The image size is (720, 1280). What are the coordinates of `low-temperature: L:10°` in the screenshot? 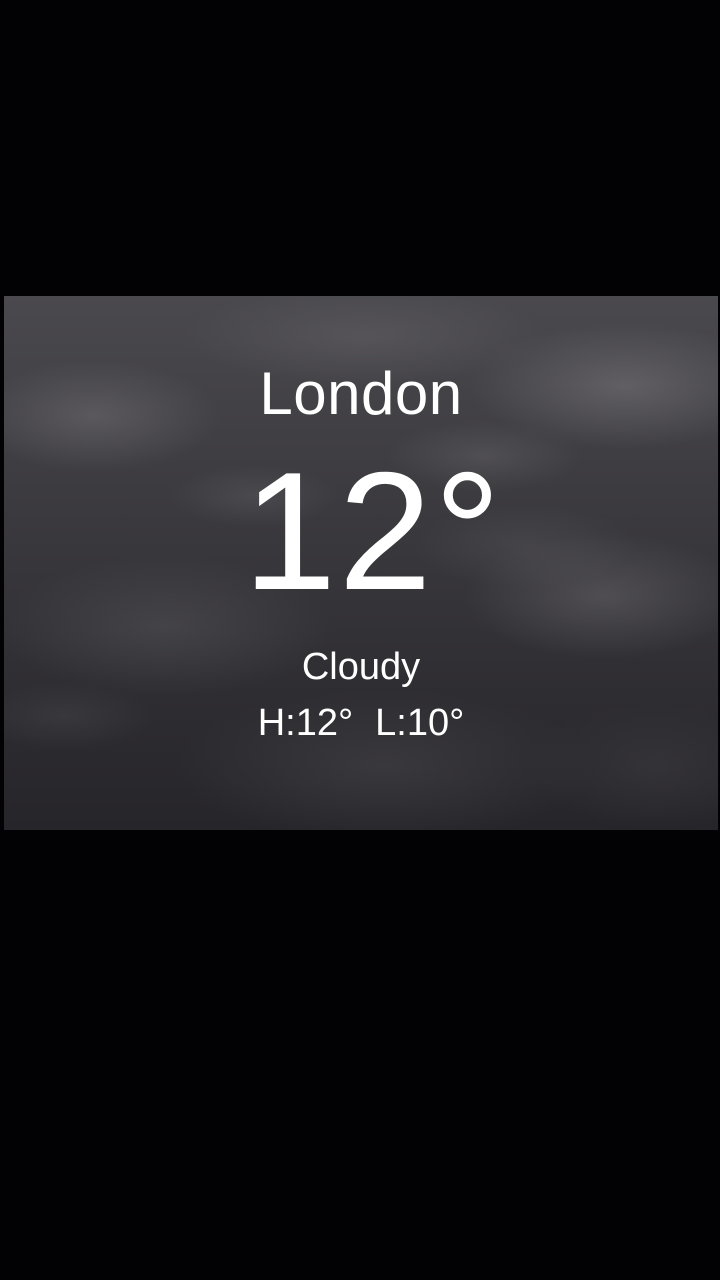 It's located at (420, 723).